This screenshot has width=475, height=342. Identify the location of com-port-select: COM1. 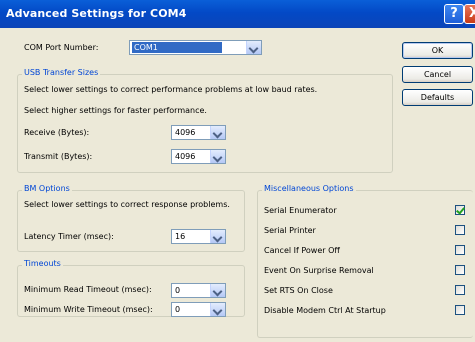
(195, 47).